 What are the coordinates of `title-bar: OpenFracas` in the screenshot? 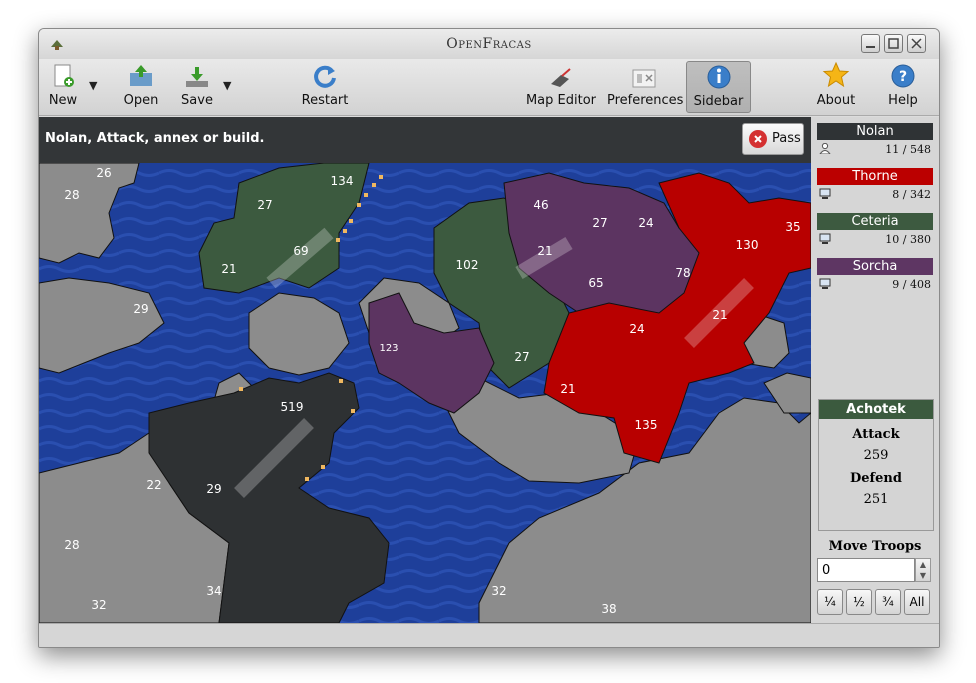 It's located at (489, 44).